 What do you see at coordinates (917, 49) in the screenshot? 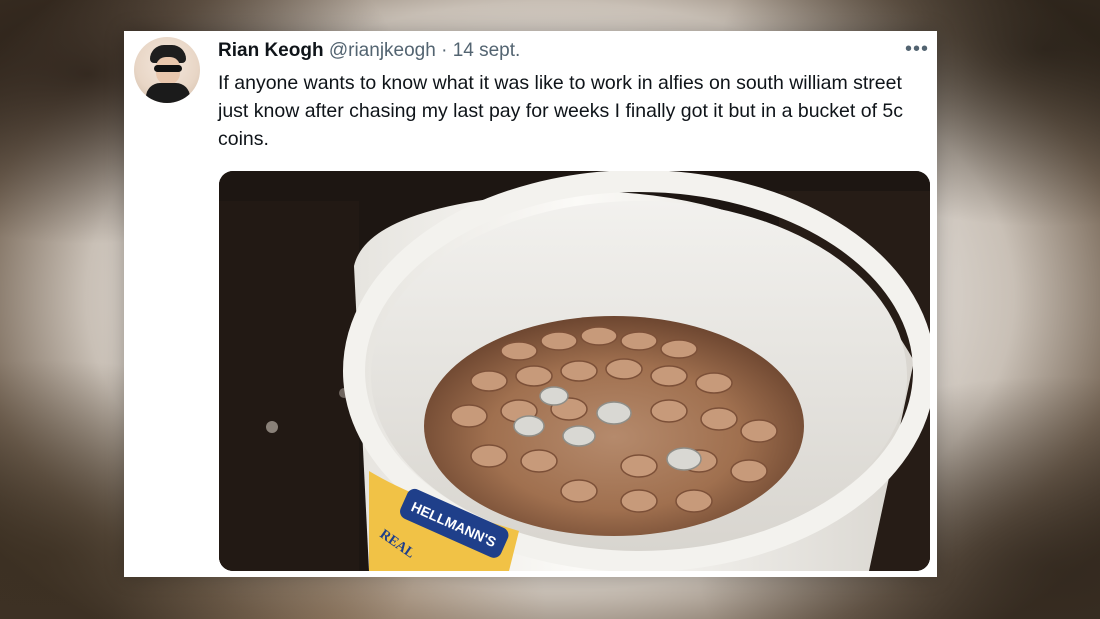
I see `more-horizontal-icon: •••` at bounding box center [917, 49].